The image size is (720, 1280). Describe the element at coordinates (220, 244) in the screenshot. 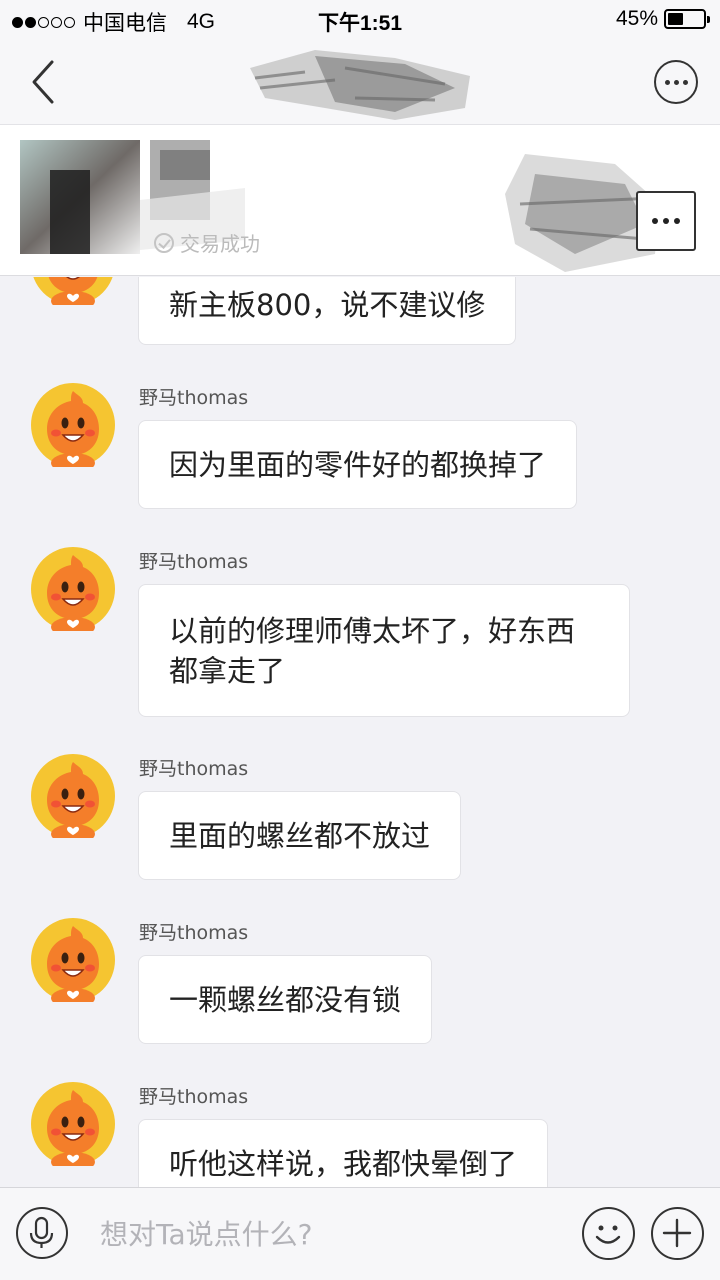

I see `trade-status-label: 交易成功` at that location.